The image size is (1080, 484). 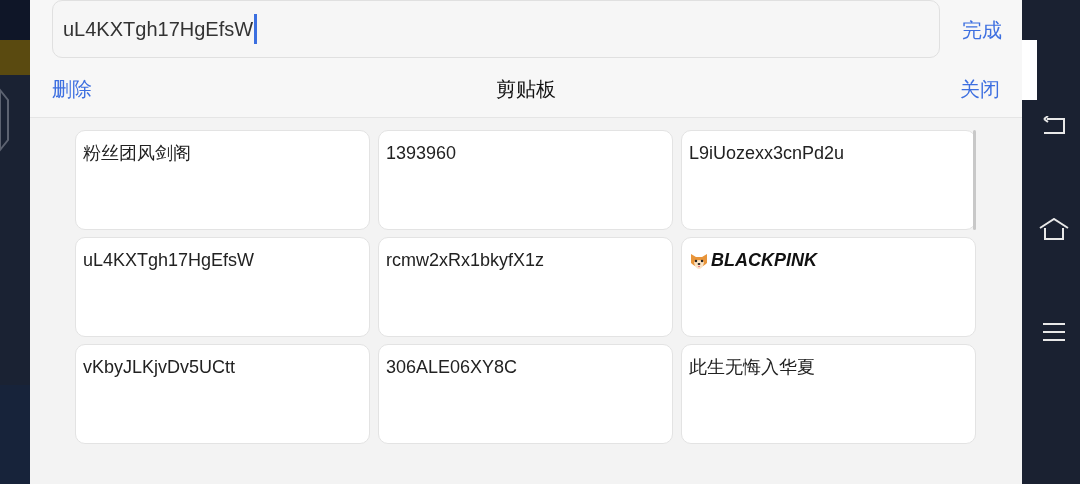 What do you see at coordinates (764, 260) in the screenshot?
I see `clip-text: BLACKPINK` at bounding box center [764, 260].